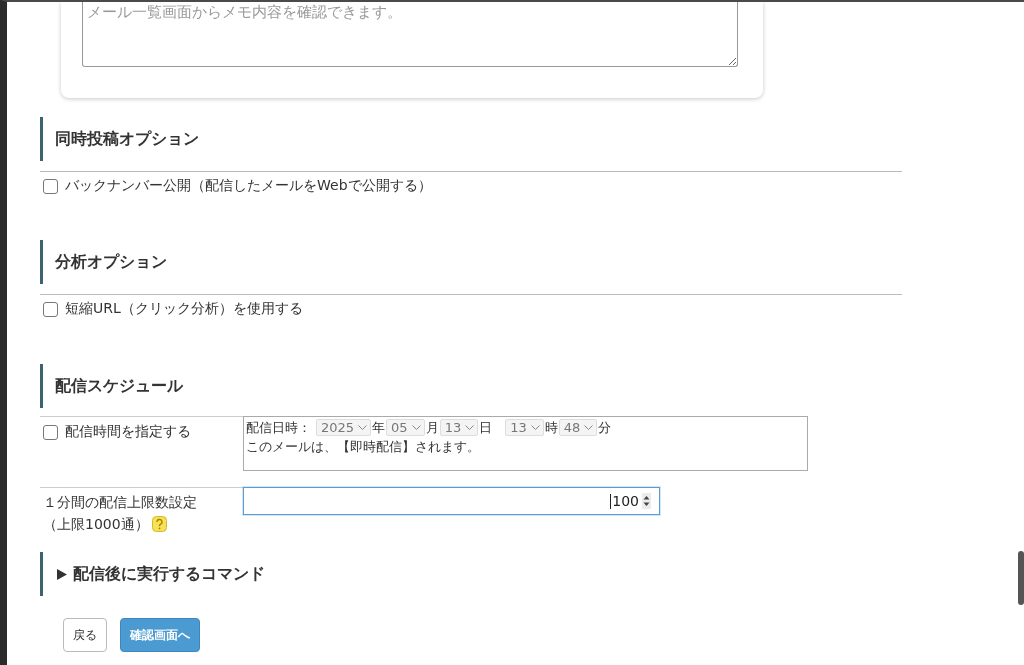 The image size is (1024, 665). What do you see at coordinates (278, 427) in the screenshot?
I see `datetime-label: 配信日時：` at bounding box center [278, 427].